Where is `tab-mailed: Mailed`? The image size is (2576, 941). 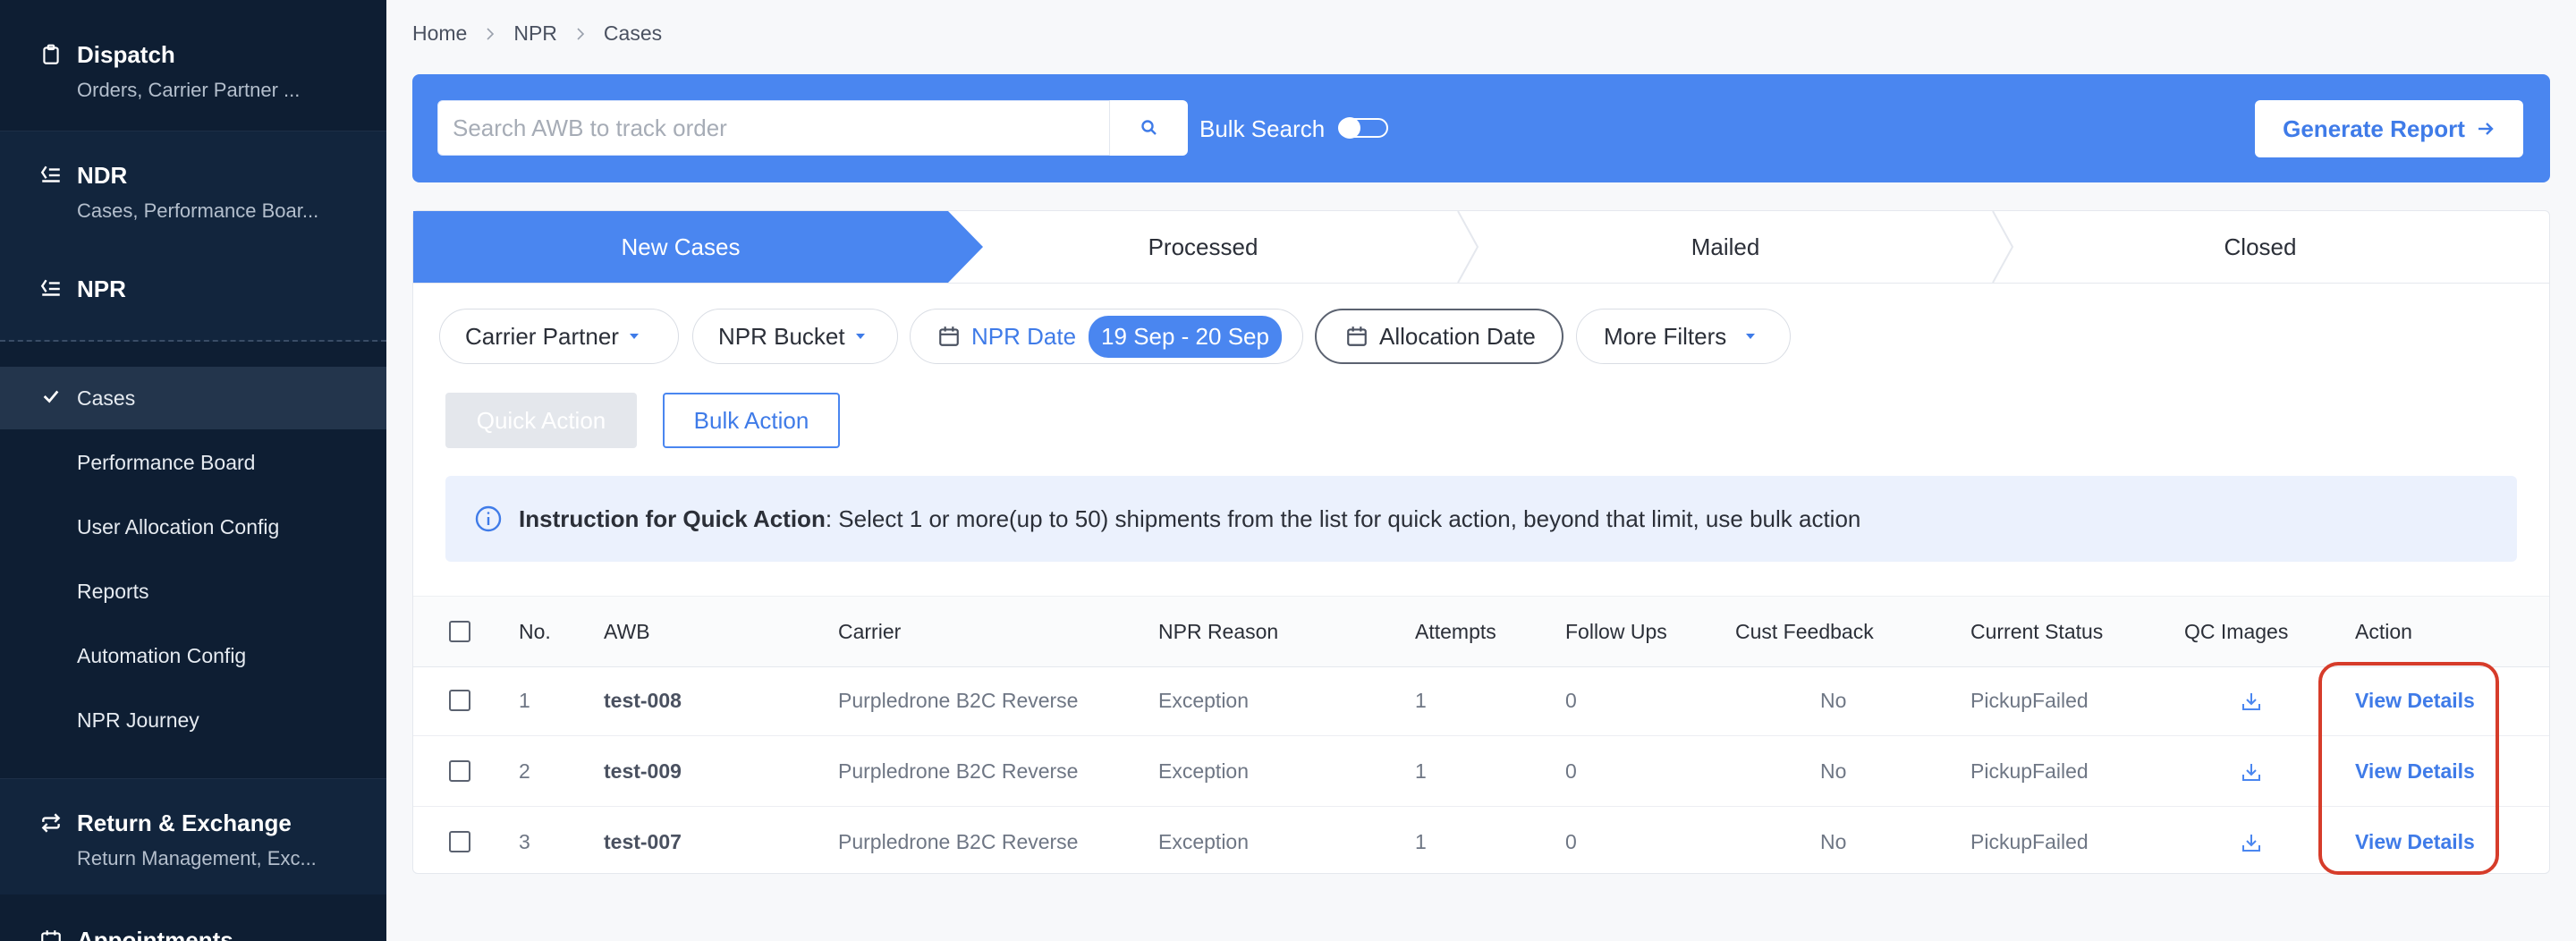 tab-mailed: Mailed is located at coordinates (1725, 247).